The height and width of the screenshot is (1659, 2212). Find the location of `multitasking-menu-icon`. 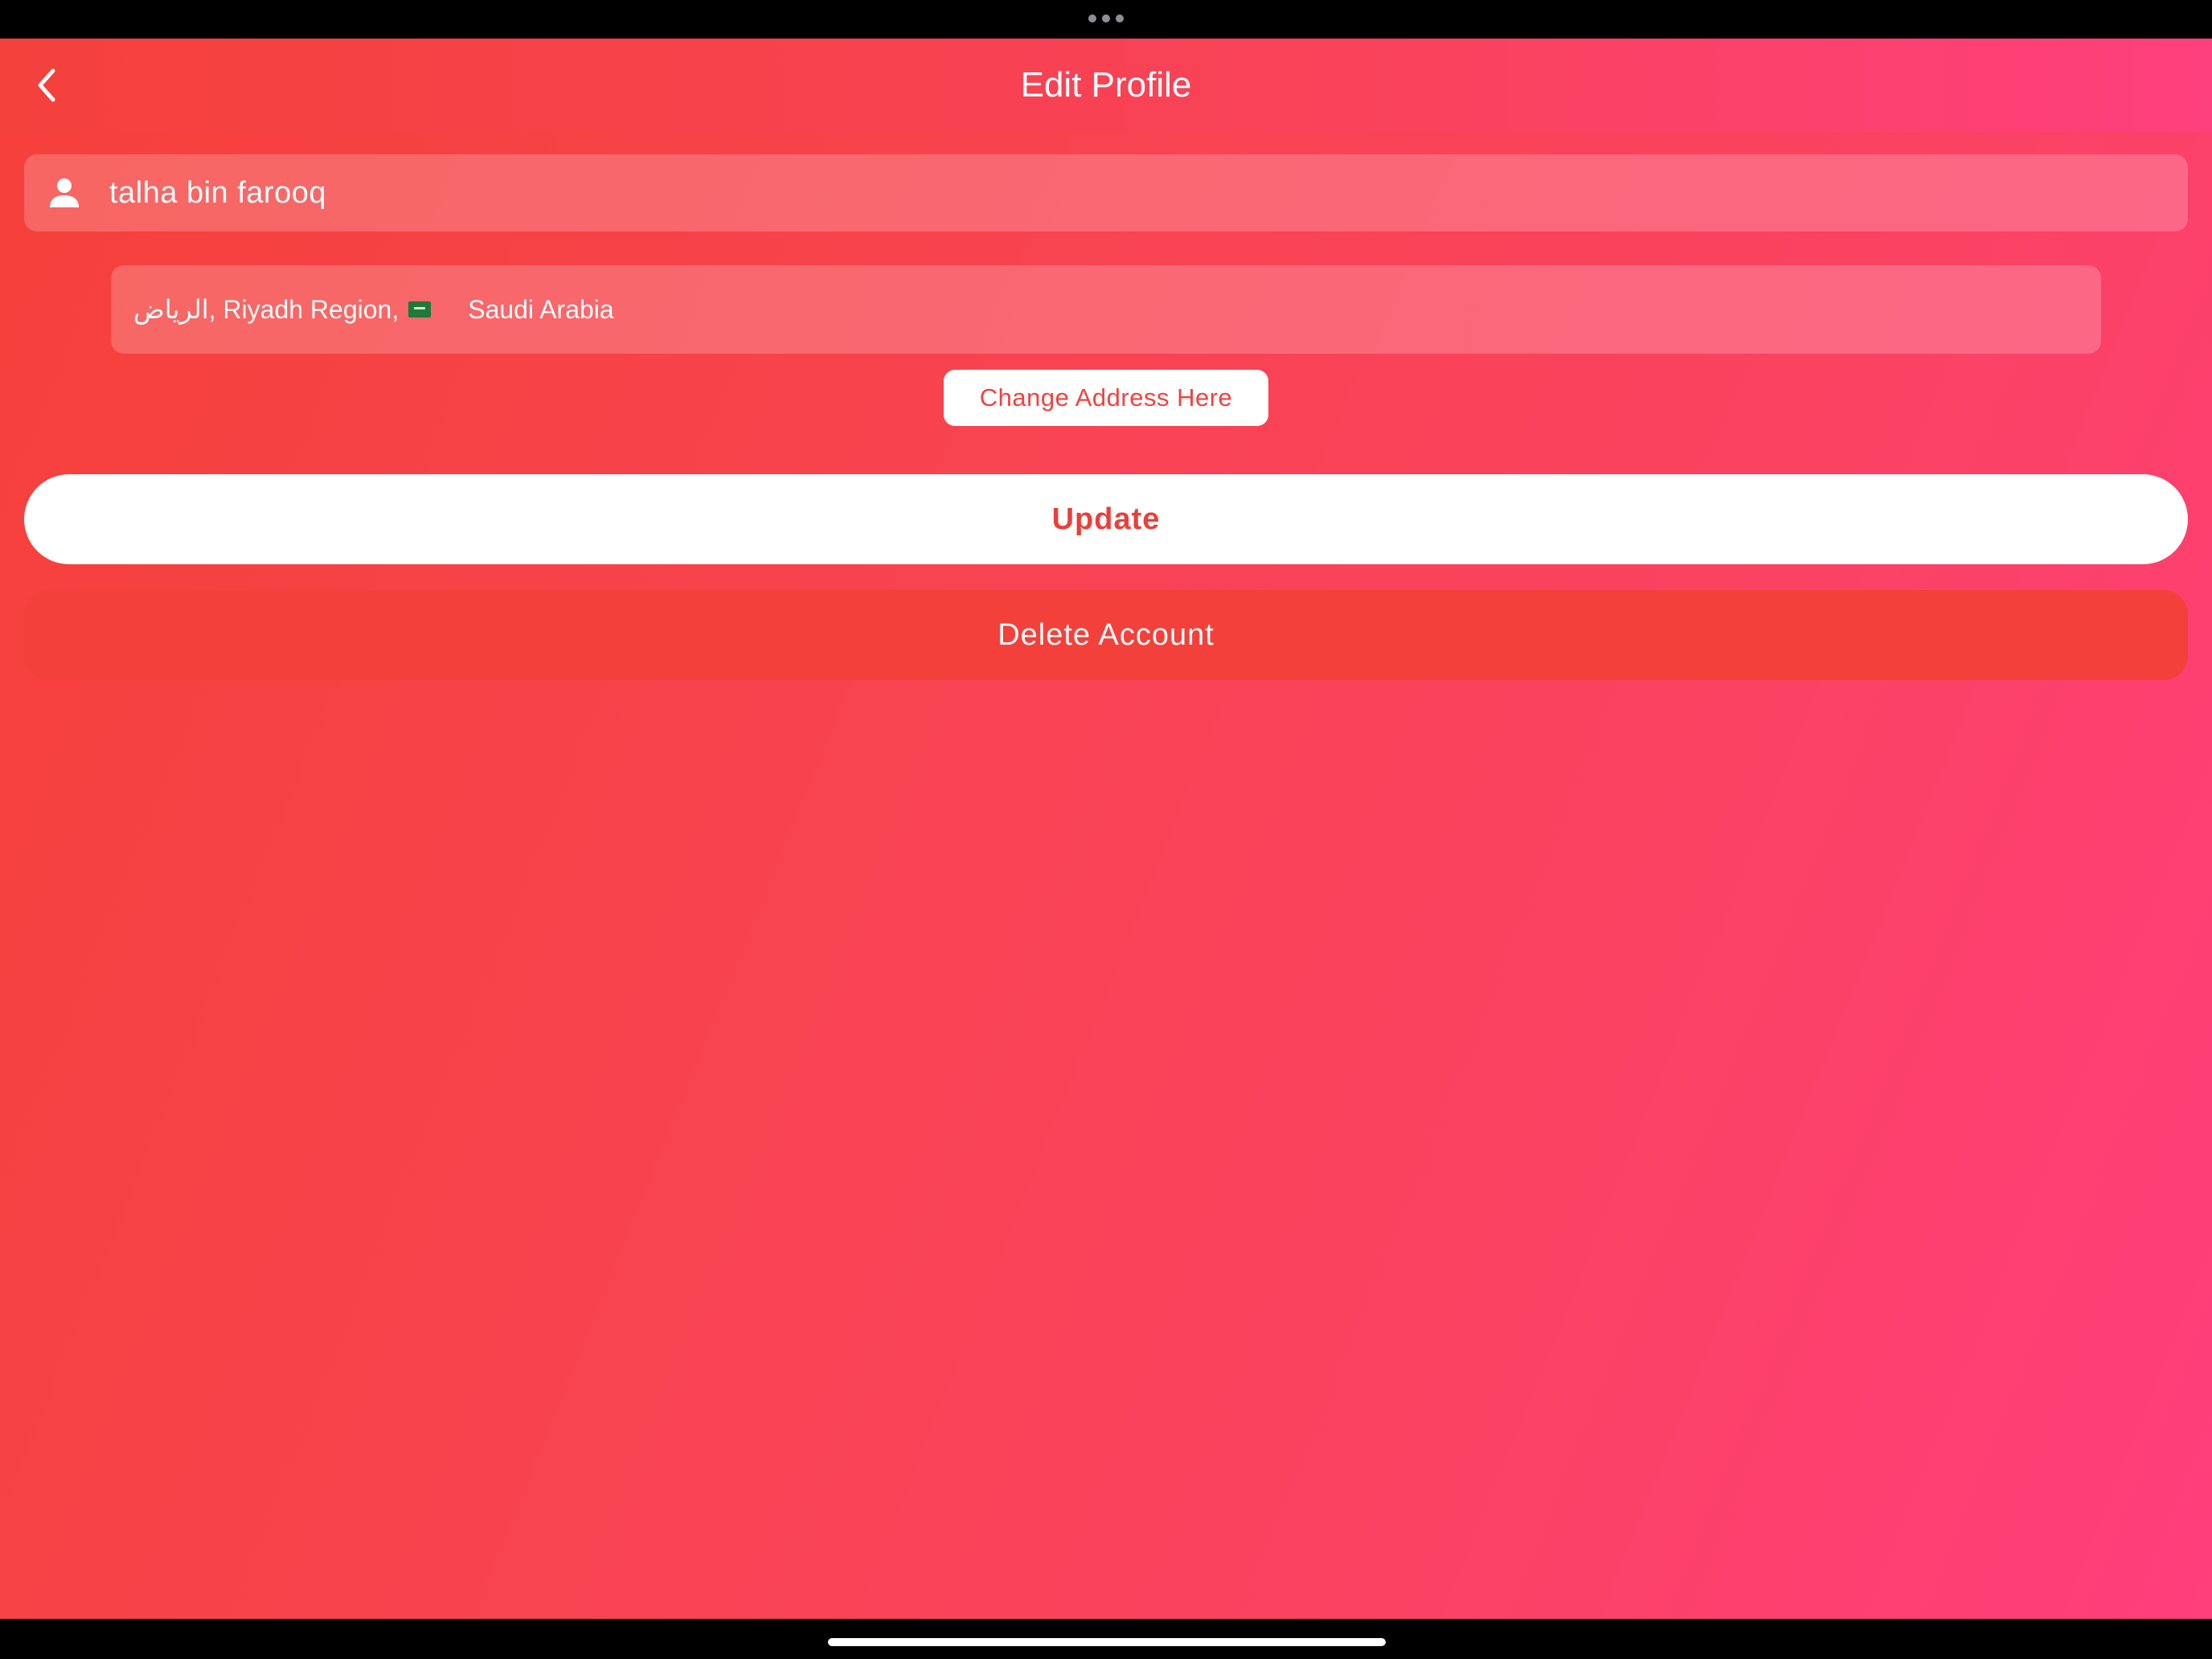

multitasking-menu-icon is located at coordinates (1106, 18).